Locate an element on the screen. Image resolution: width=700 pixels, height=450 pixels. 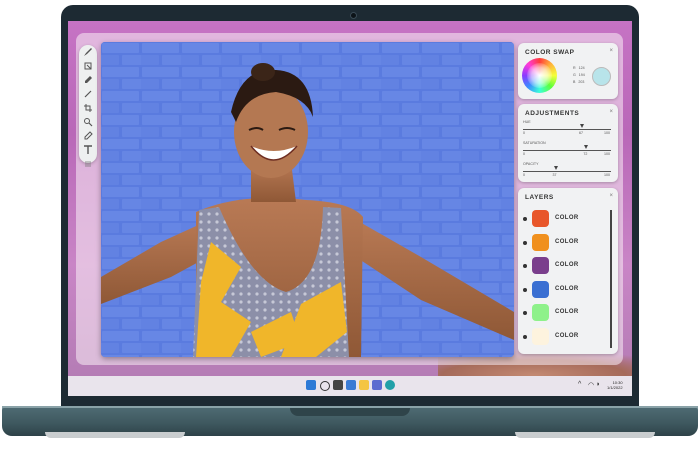
pen-icon is located at coordinates (88, 81).